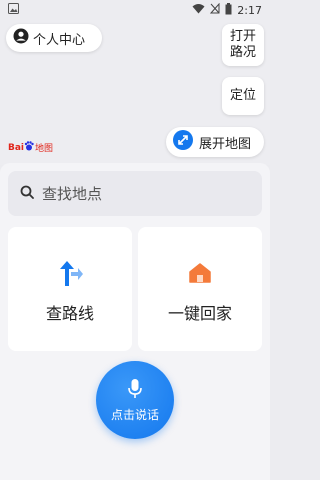 This screenshot has width=320, height=480. I want to click on baidu-map-logo: Bai 地图, so click(31, 147).